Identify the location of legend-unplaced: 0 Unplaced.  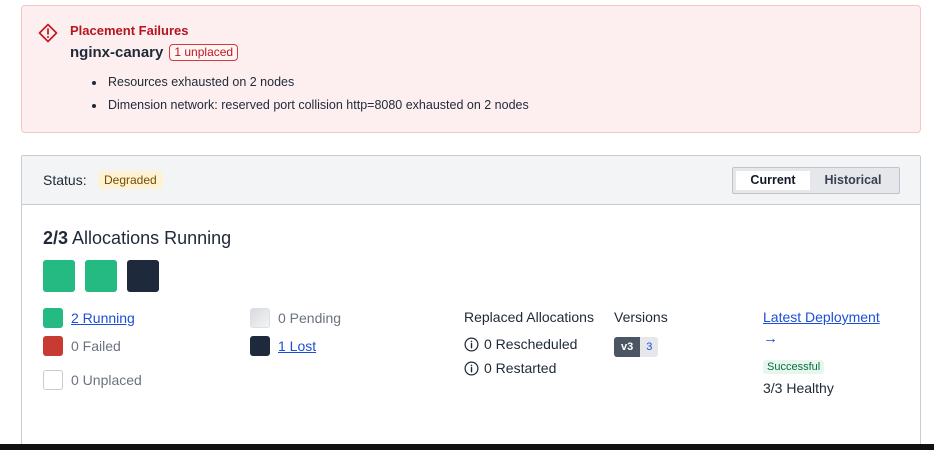
(92, 380).